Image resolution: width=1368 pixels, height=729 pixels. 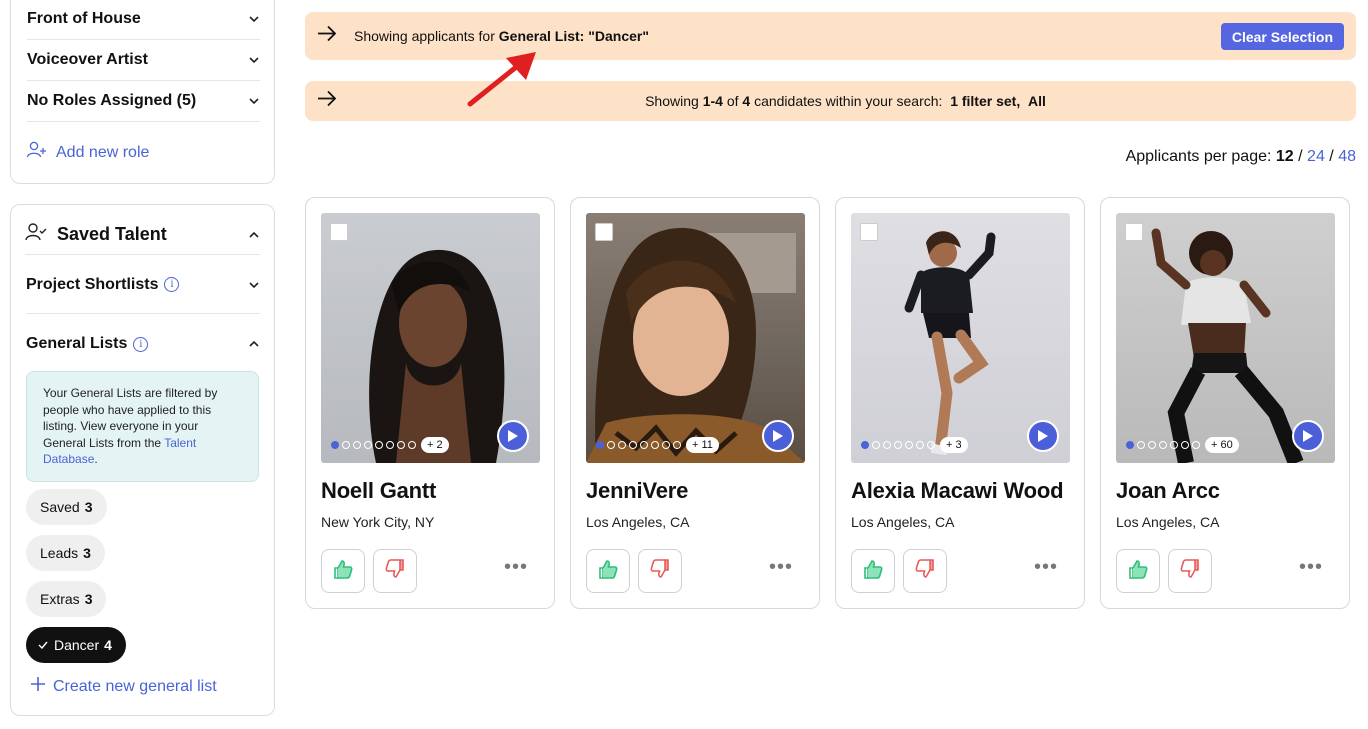 What do you see at coordinates (327, 36) in the screenshot?
I see `arrow-right-icon` at bounding box center [327, 36].